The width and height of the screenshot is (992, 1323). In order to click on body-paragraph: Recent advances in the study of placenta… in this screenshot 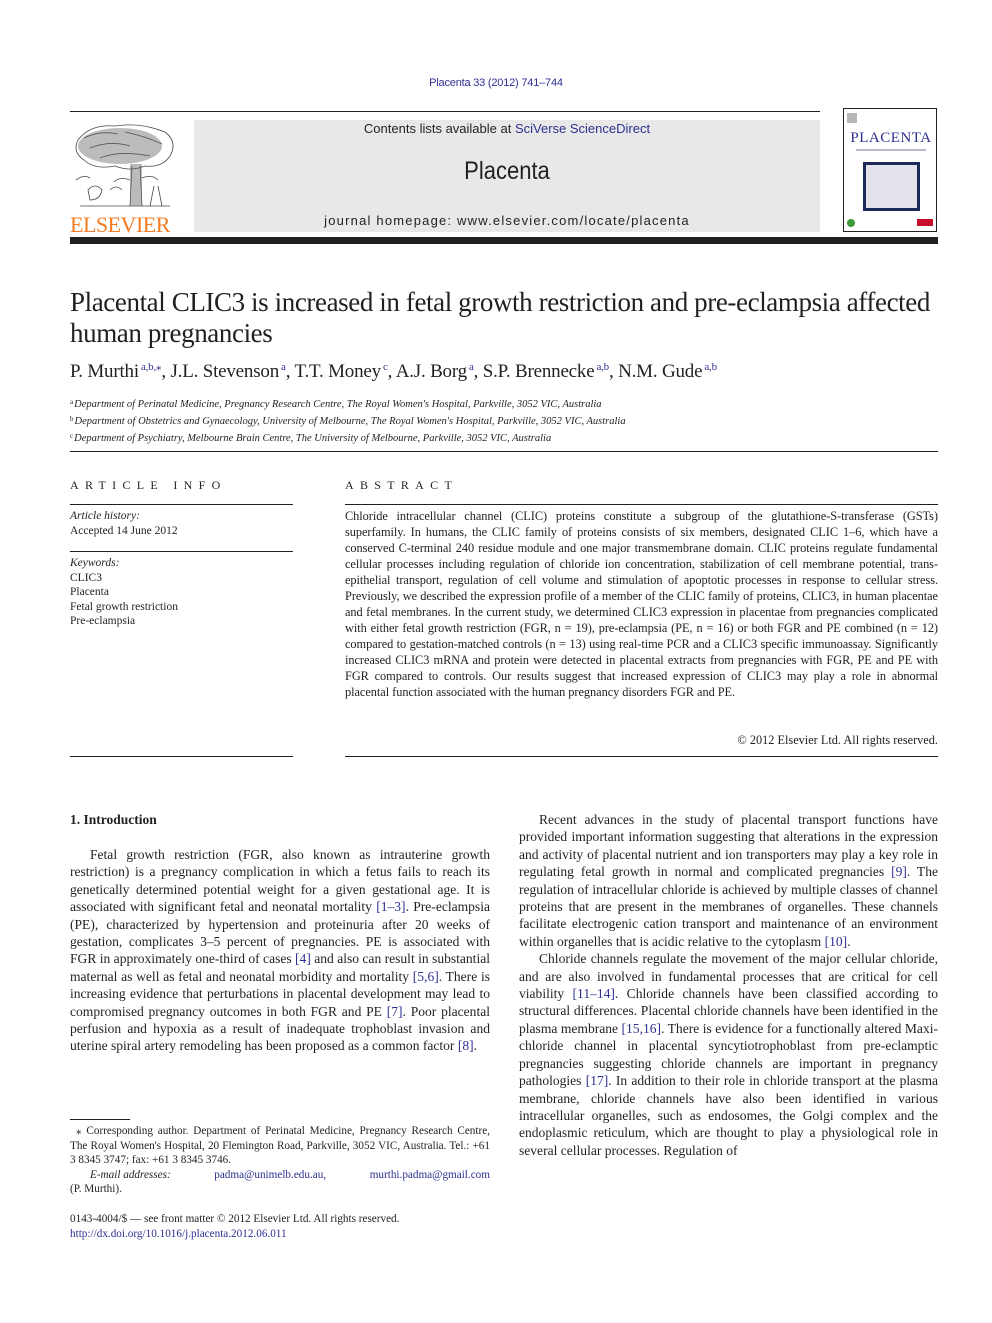, I will do `click(728, 880)`.